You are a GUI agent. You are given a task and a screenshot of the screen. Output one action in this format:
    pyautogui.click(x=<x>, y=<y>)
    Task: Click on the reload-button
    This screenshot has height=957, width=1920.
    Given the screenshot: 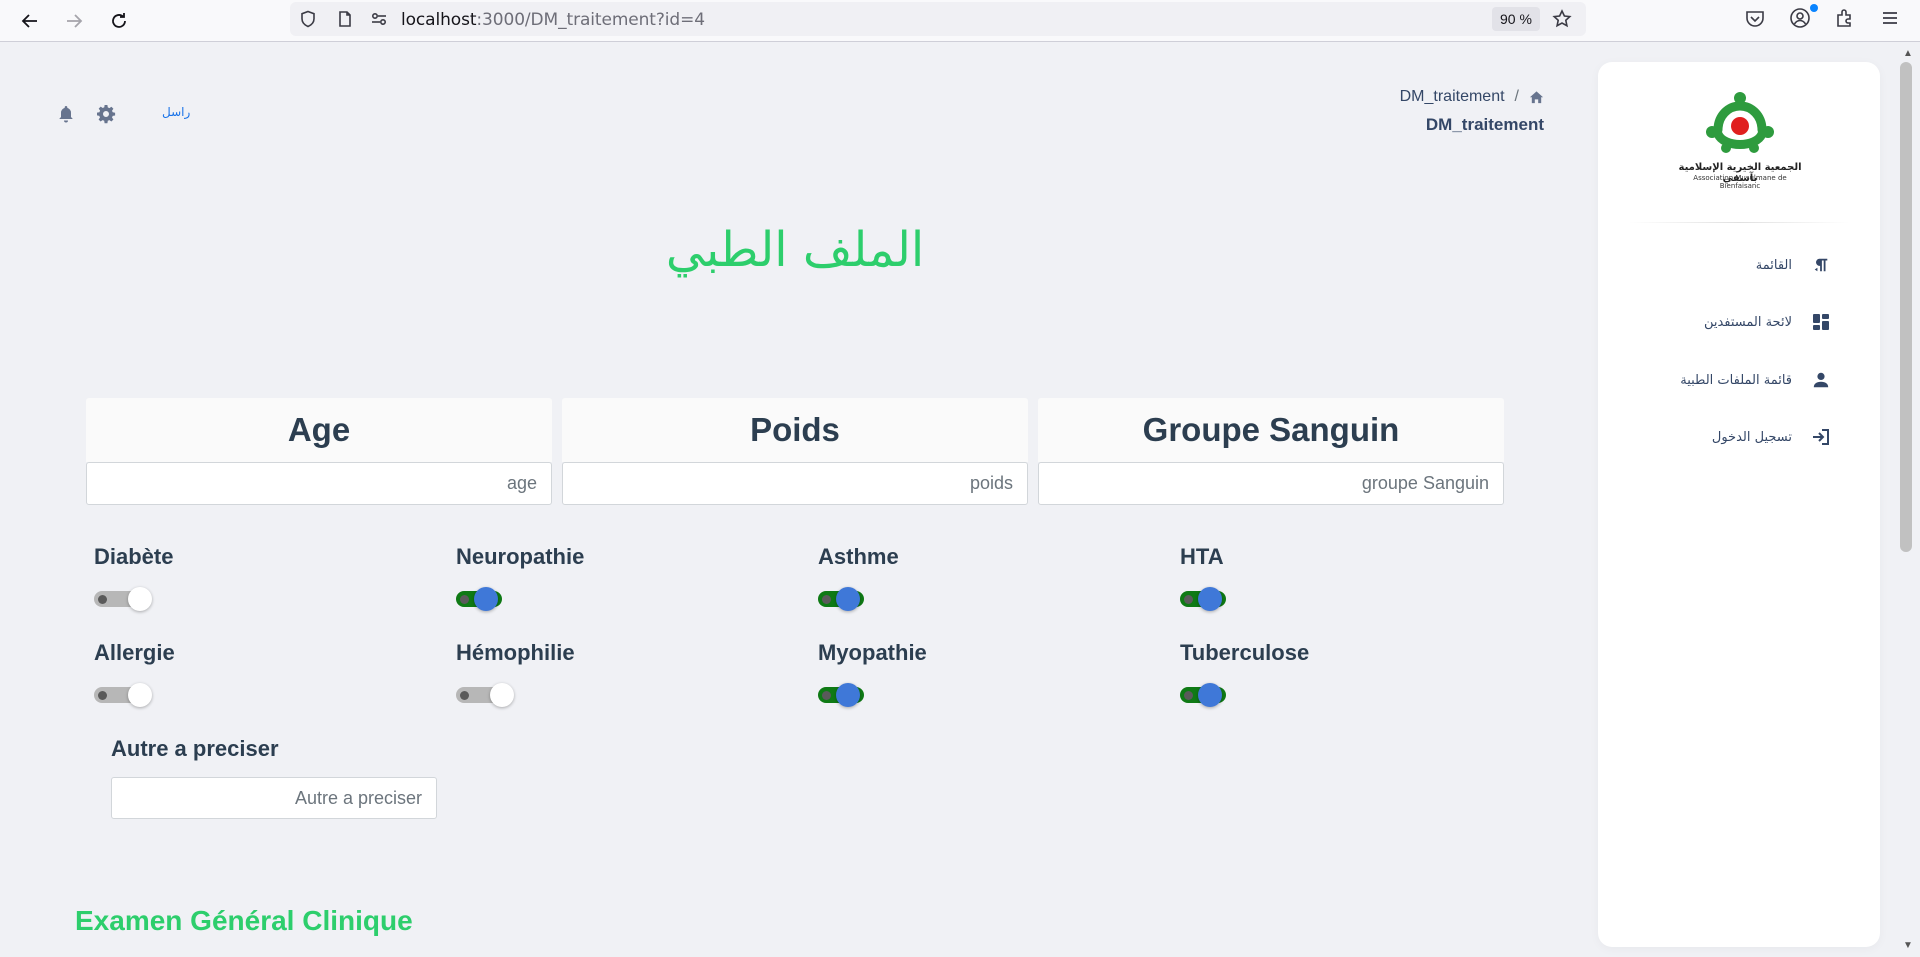 What is the action you would take?
    pyautogui.click(x=119, y=21)
    